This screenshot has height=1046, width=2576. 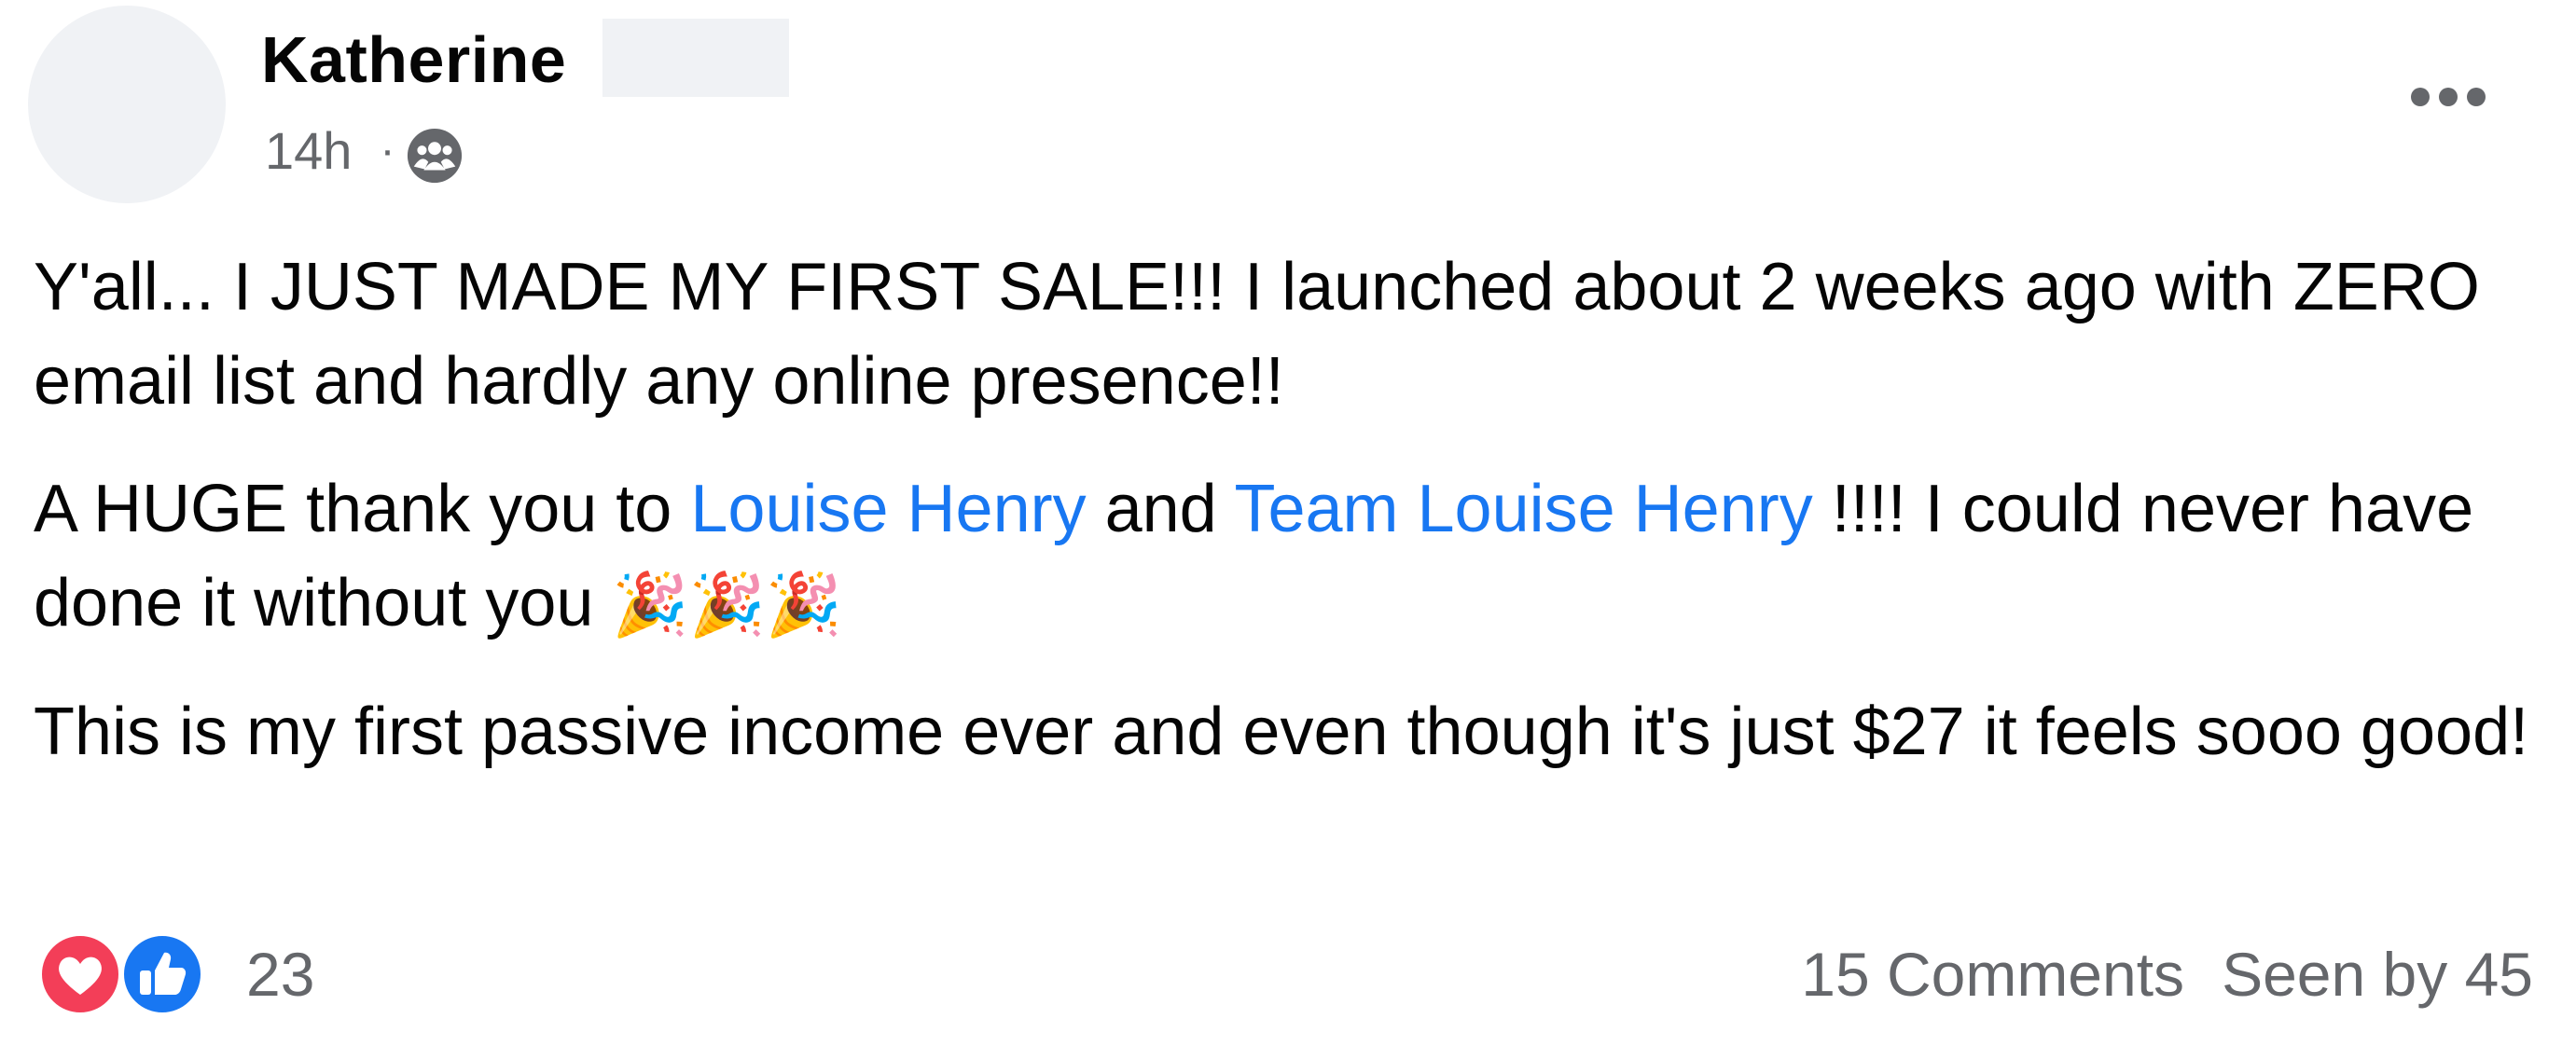 I want to click on post-text: and, so click(x=1160, y=509).